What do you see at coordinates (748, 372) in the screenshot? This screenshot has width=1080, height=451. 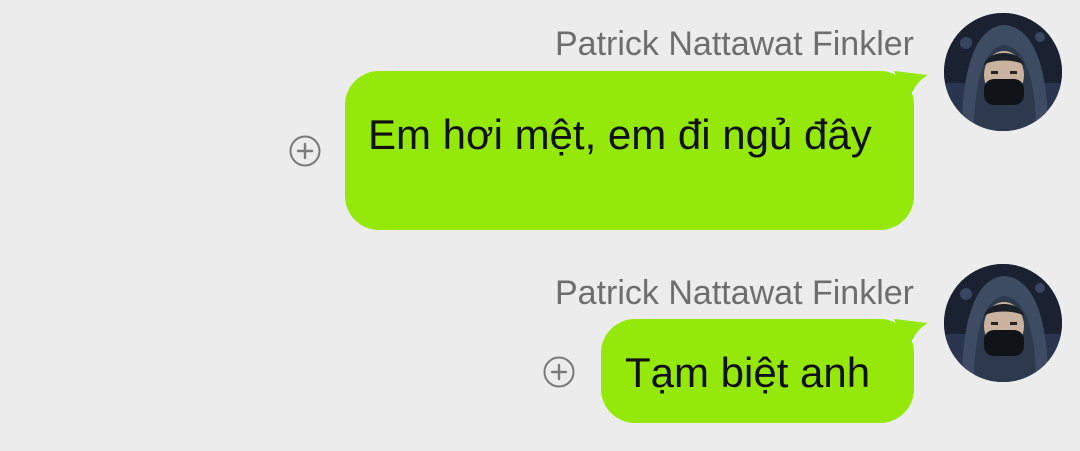 I see `message-text: Tạm biệt anh` at bounding box center [748, 372].